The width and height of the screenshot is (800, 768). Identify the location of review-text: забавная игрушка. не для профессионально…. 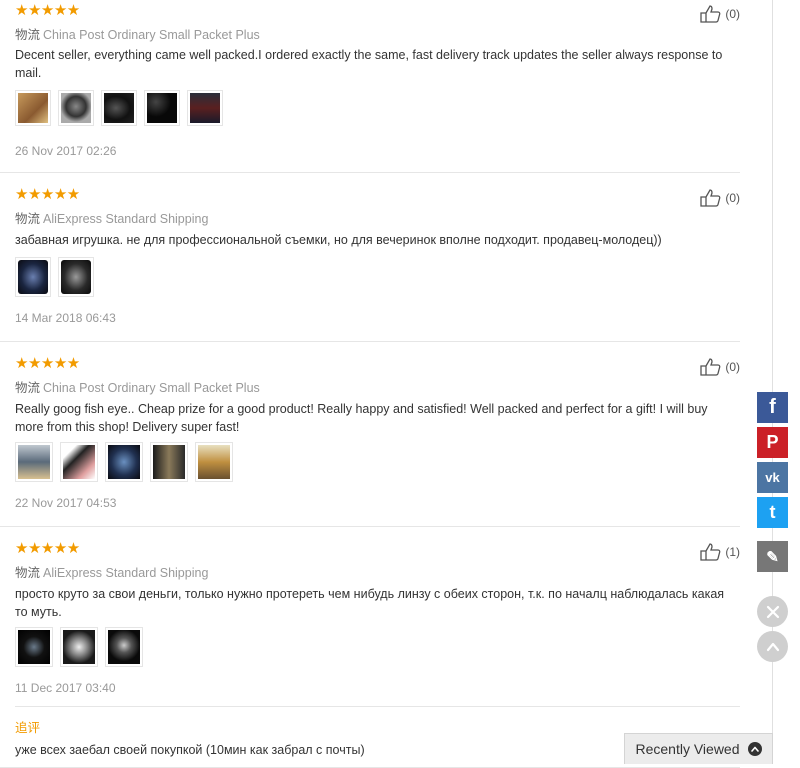
(338, 240).